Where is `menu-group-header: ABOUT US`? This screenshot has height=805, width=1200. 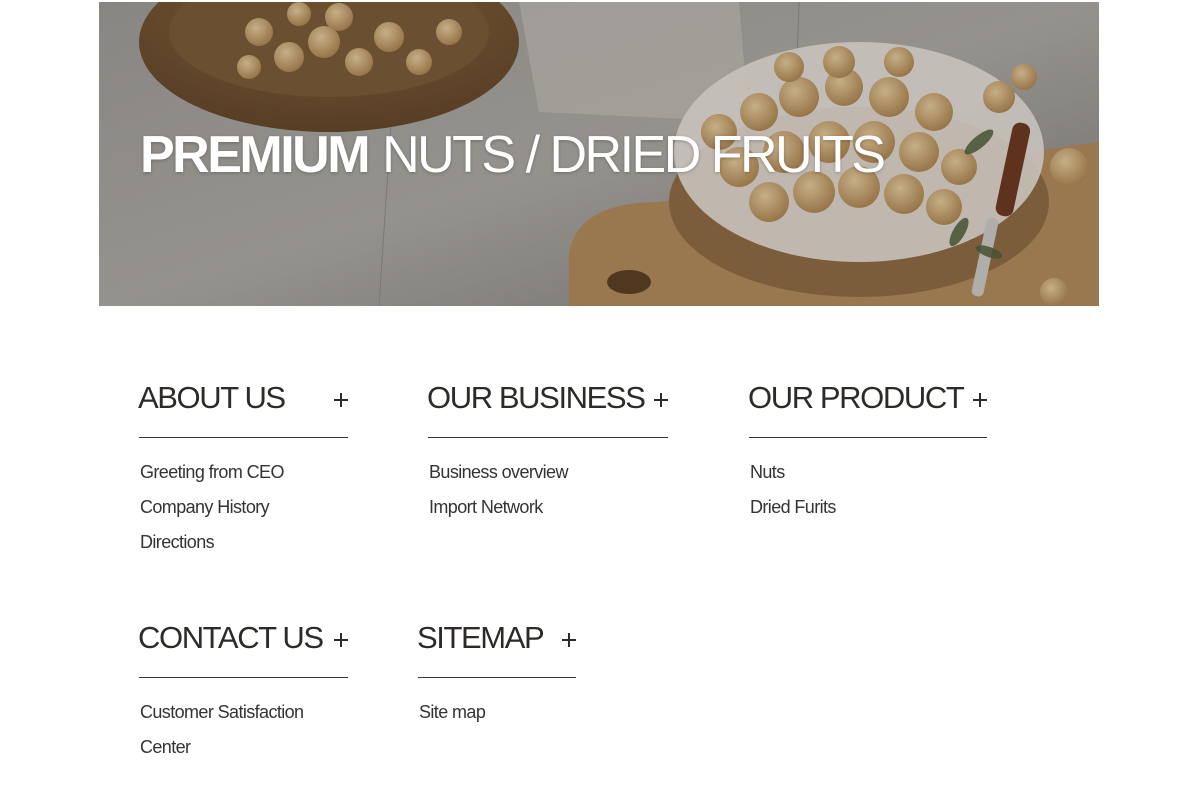
menu-group-header: ABOUT US is located at coordinates (243, 406).